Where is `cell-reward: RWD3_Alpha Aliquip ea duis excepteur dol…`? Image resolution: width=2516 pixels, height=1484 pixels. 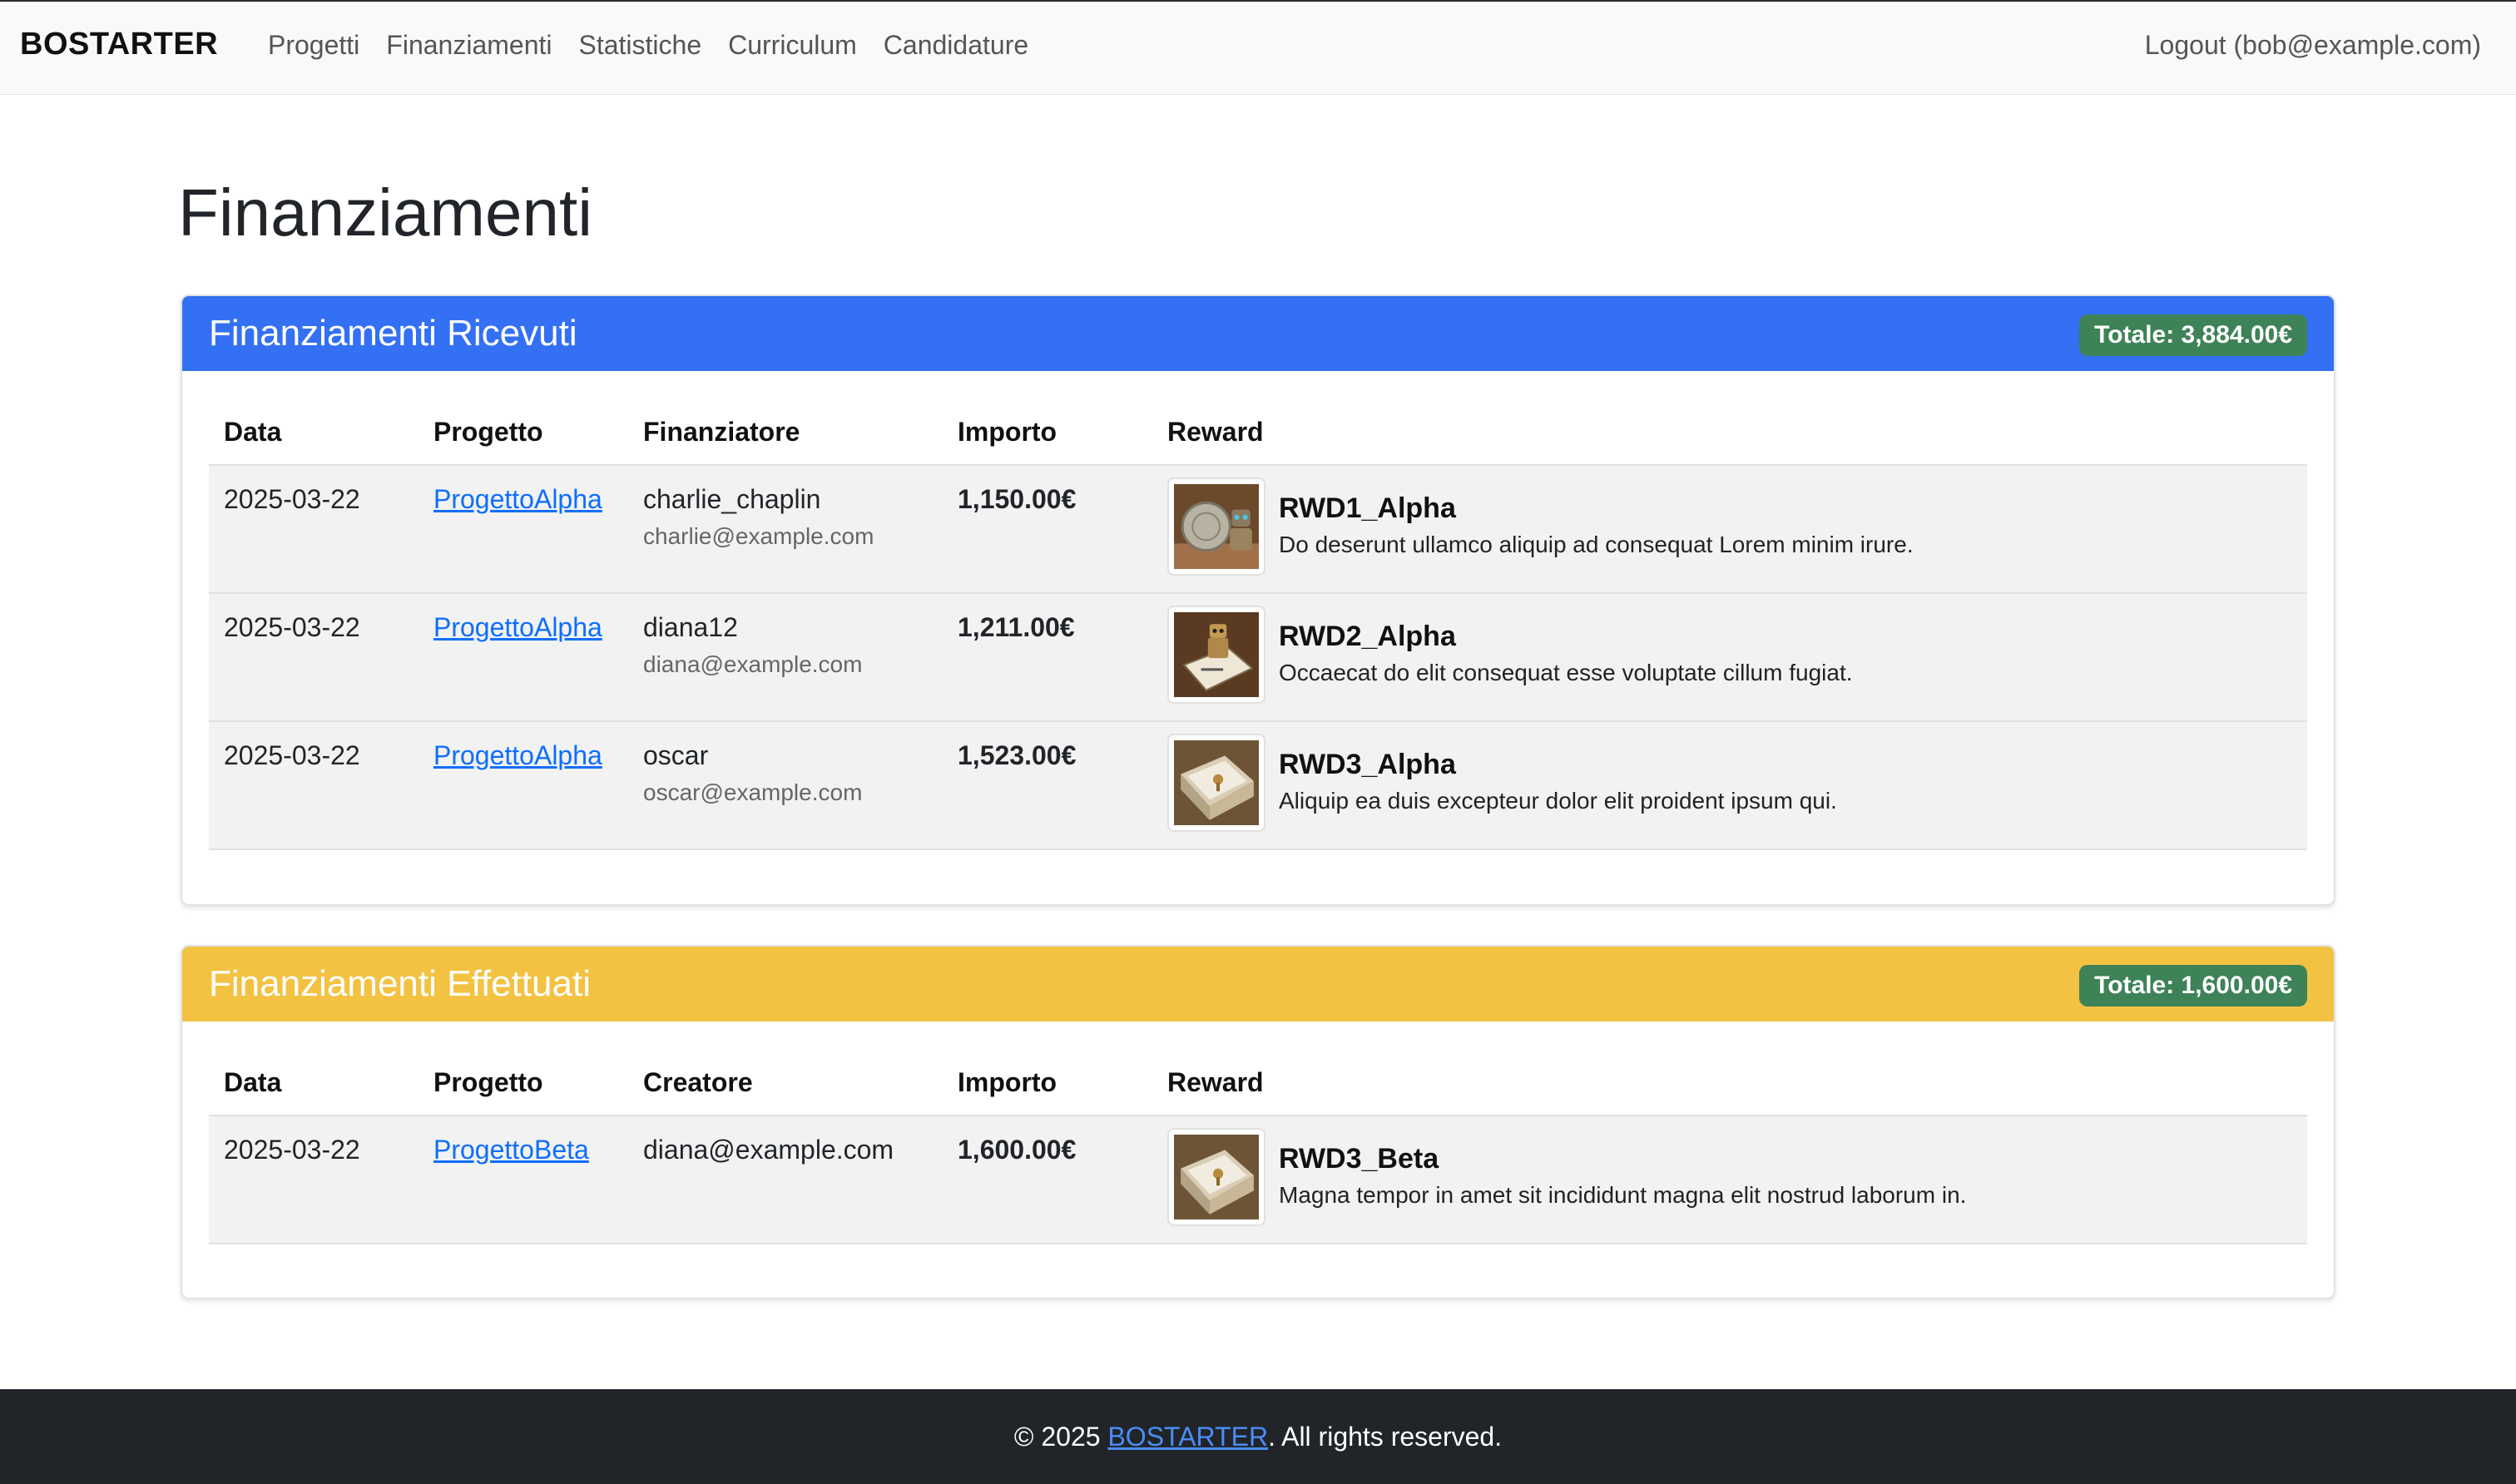
cell-reward: RWD3_Alpha Aliquip ea duis excepteur dol… is located at coordinates (1729, 785).